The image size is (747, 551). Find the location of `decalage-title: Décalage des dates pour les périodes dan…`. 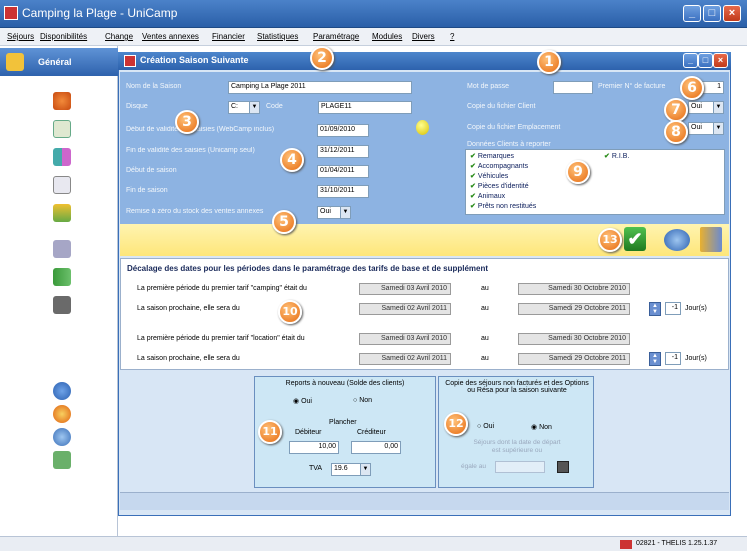

decalage-title: Décalage des dates pour les périodes dan… is located at coordinates (308, 268).